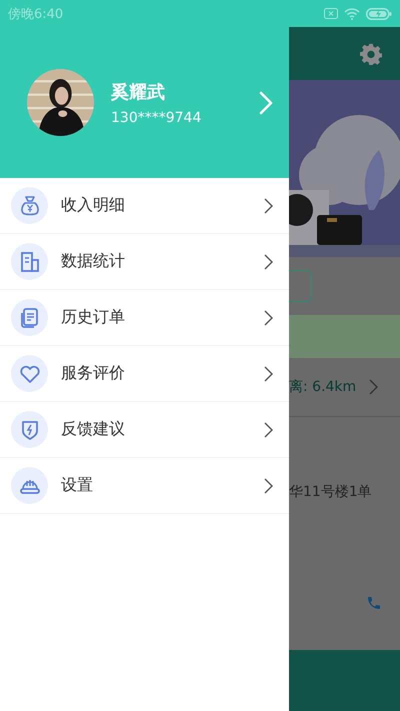 This screenshot has height=711, width=400. What do you see at coordinates (144, 430) in the screenshot?
I see `menu-item: 反馈建议` at bounding box center [144, 430].